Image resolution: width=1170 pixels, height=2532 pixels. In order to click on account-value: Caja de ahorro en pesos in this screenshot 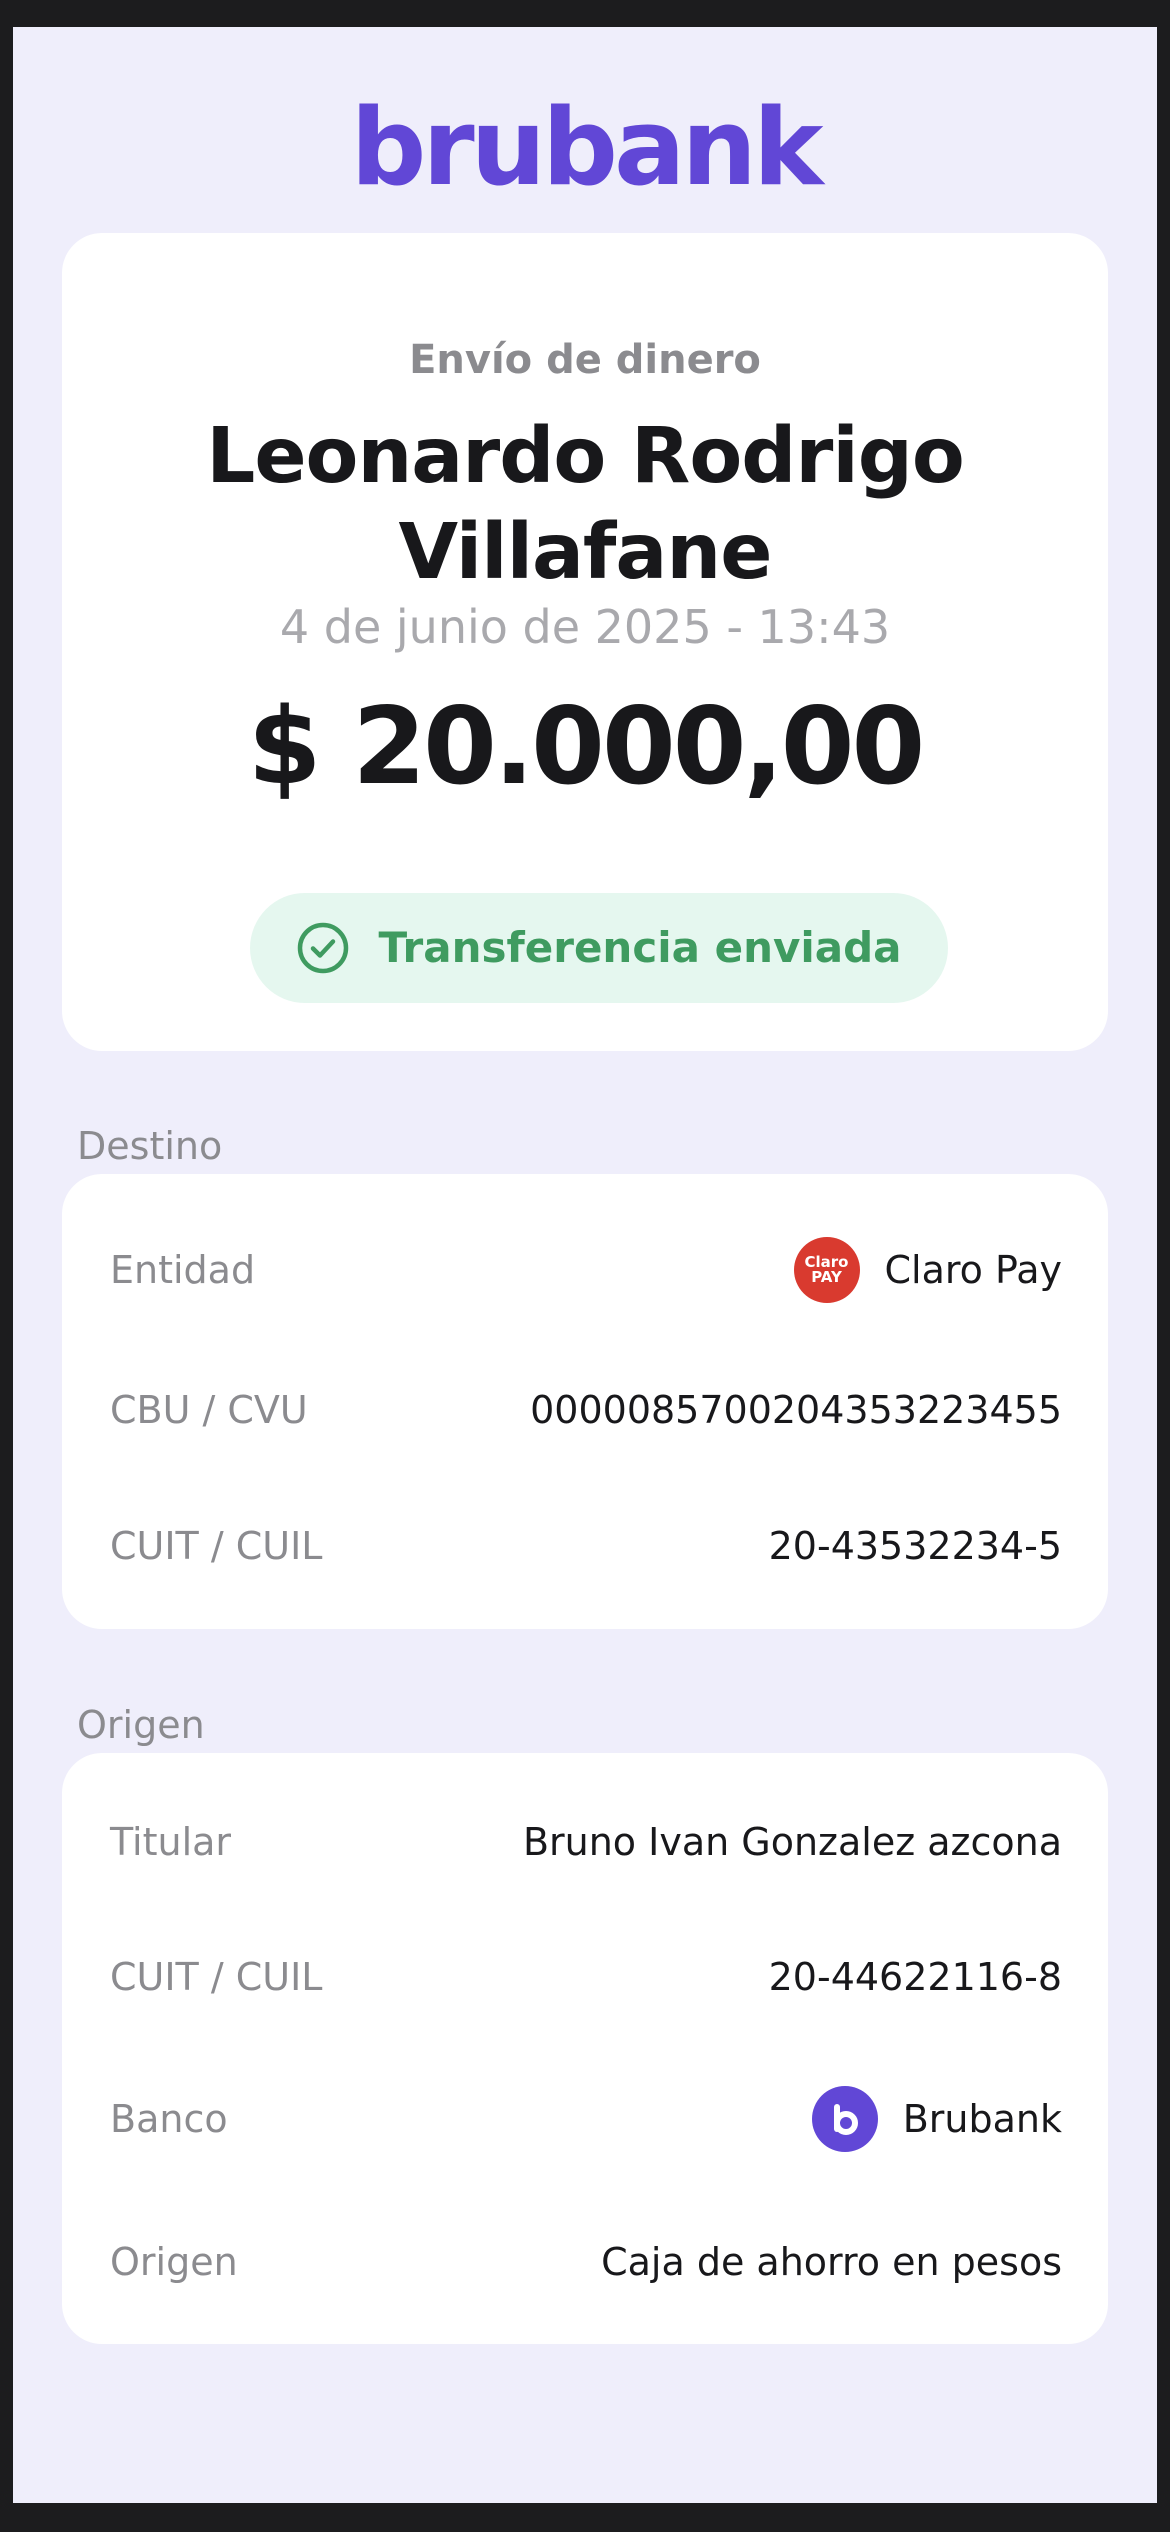, I will do `click(831, 2262)`.